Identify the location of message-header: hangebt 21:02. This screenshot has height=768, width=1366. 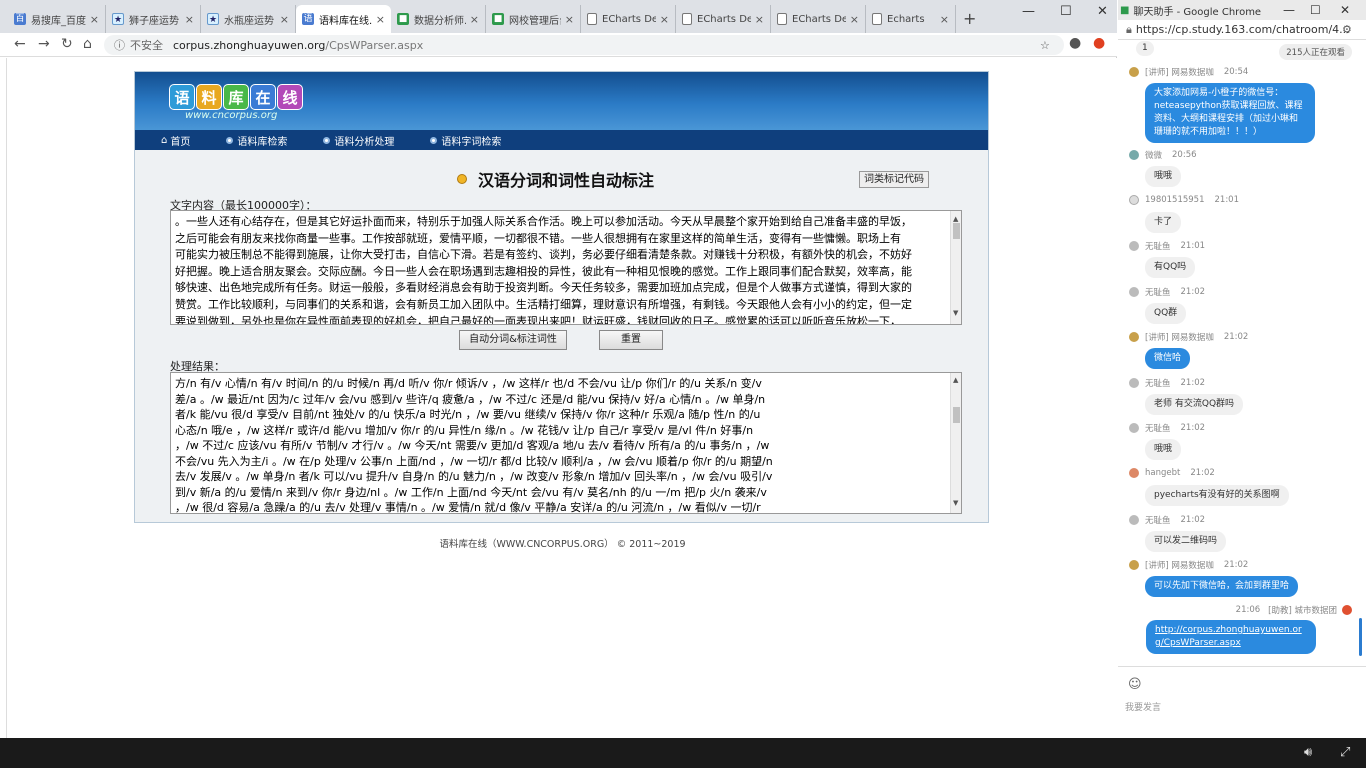
(1172, 473).